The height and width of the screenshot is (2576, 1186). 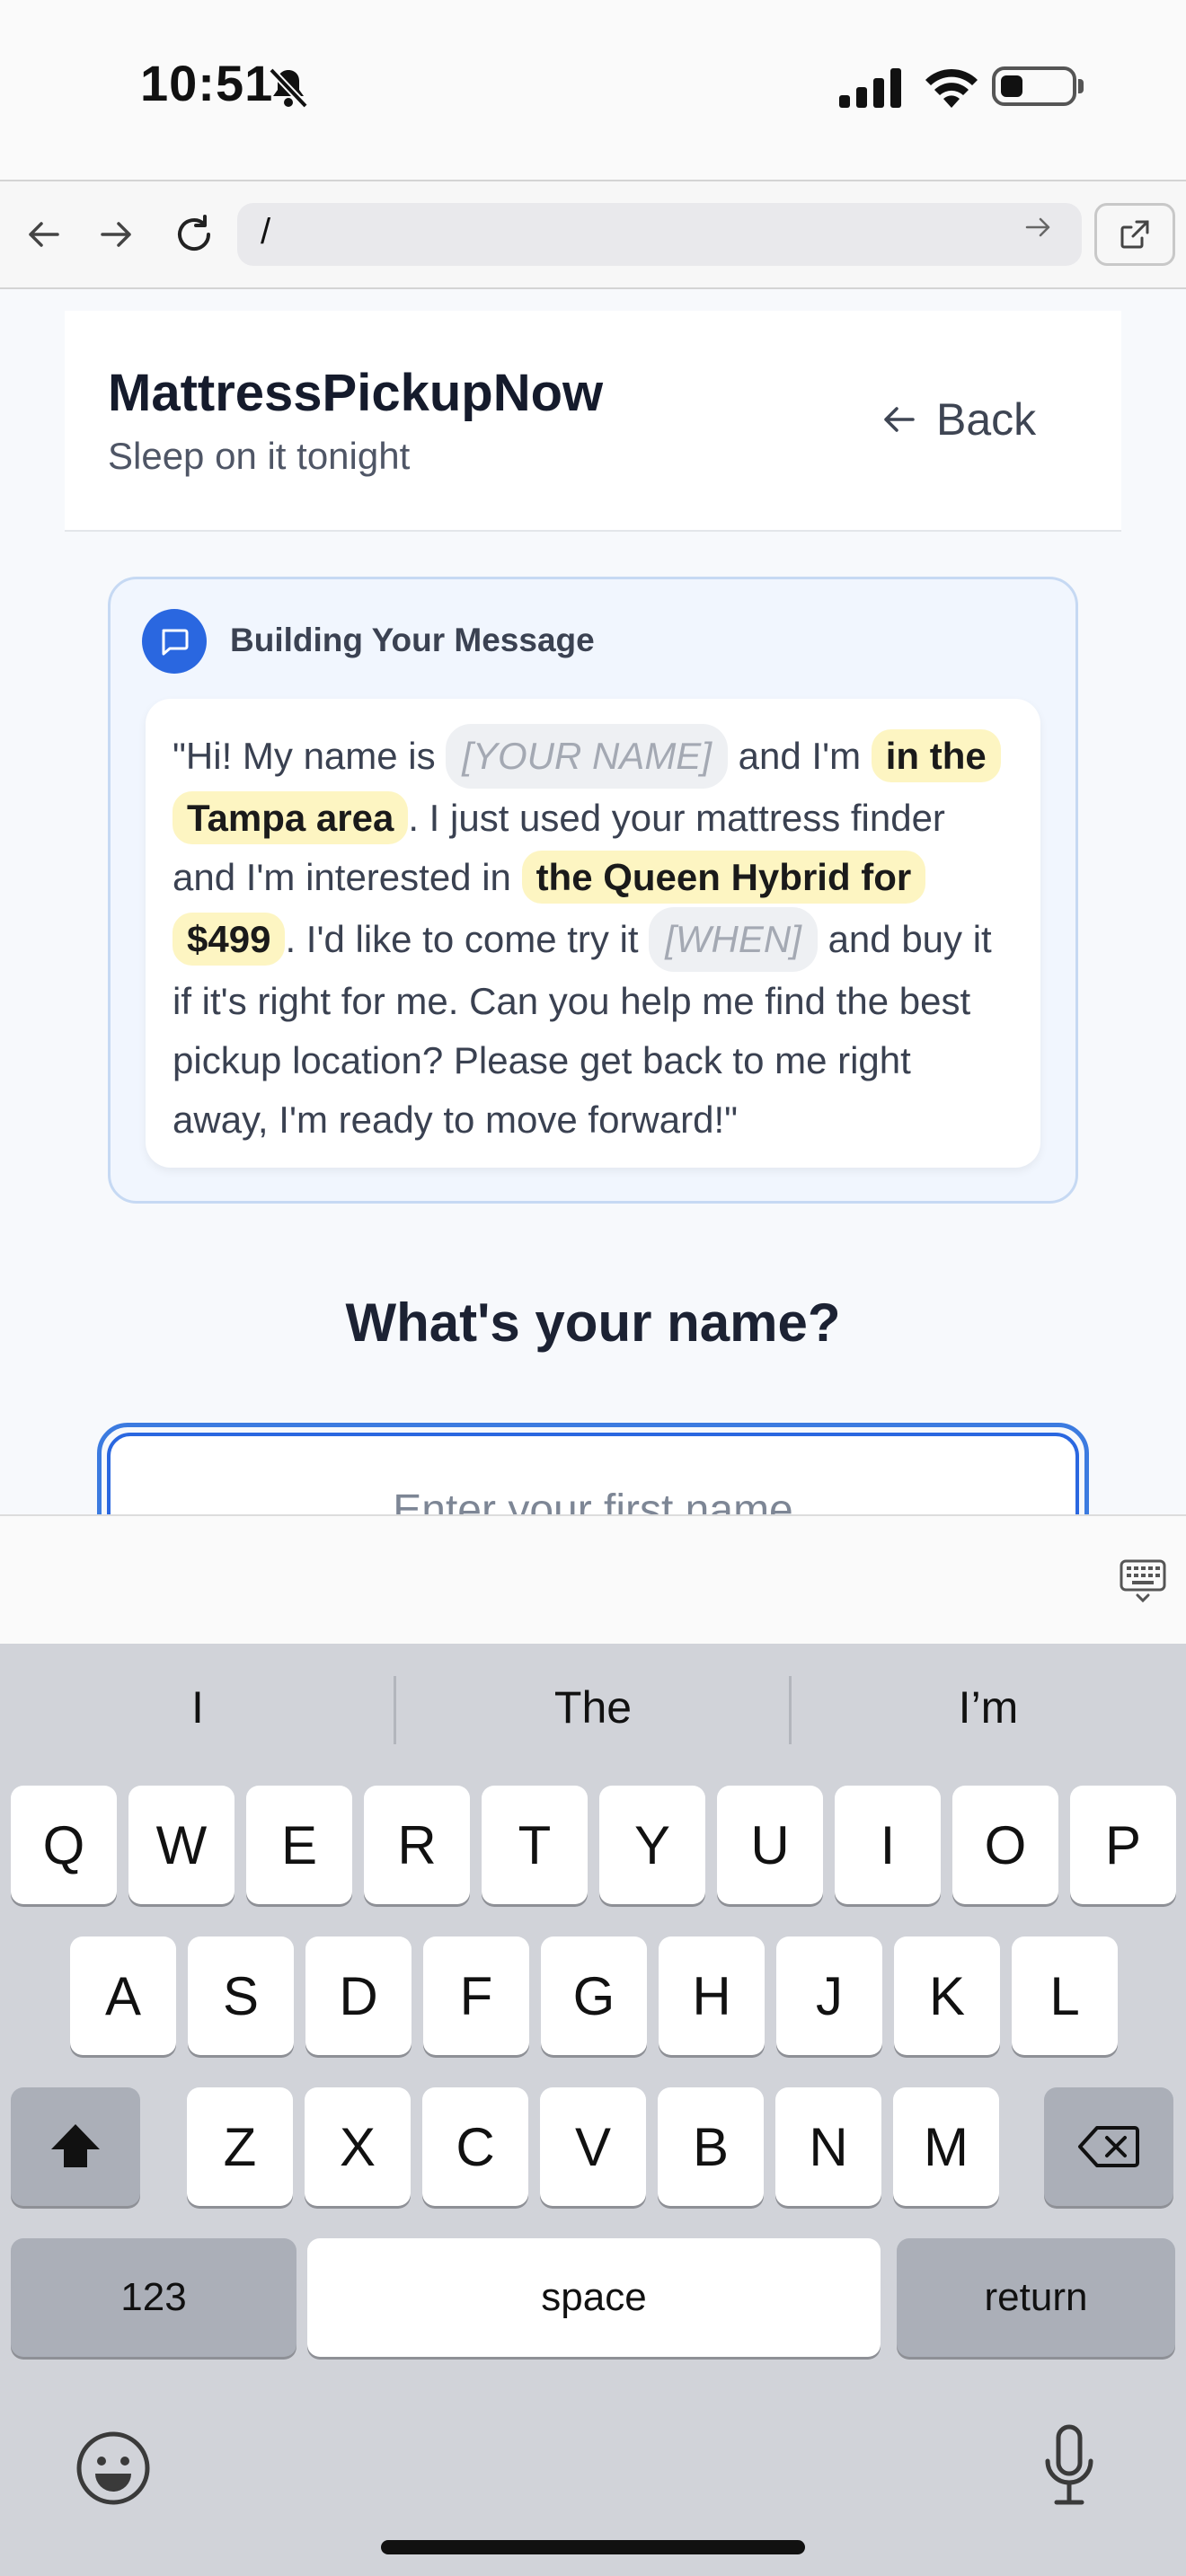 What do you see at coordinates (888, 1845) in the screenshot?
I see `key-i: I` at bounding box center [888, 1845].